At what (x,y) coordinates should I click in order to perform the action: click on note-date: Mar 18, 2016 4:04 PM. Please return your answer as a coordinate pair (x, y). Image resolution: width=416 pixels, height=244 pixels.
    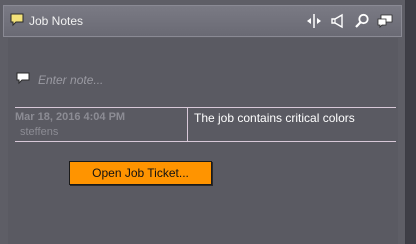
    Looking at the image, I should click on (70, 117).